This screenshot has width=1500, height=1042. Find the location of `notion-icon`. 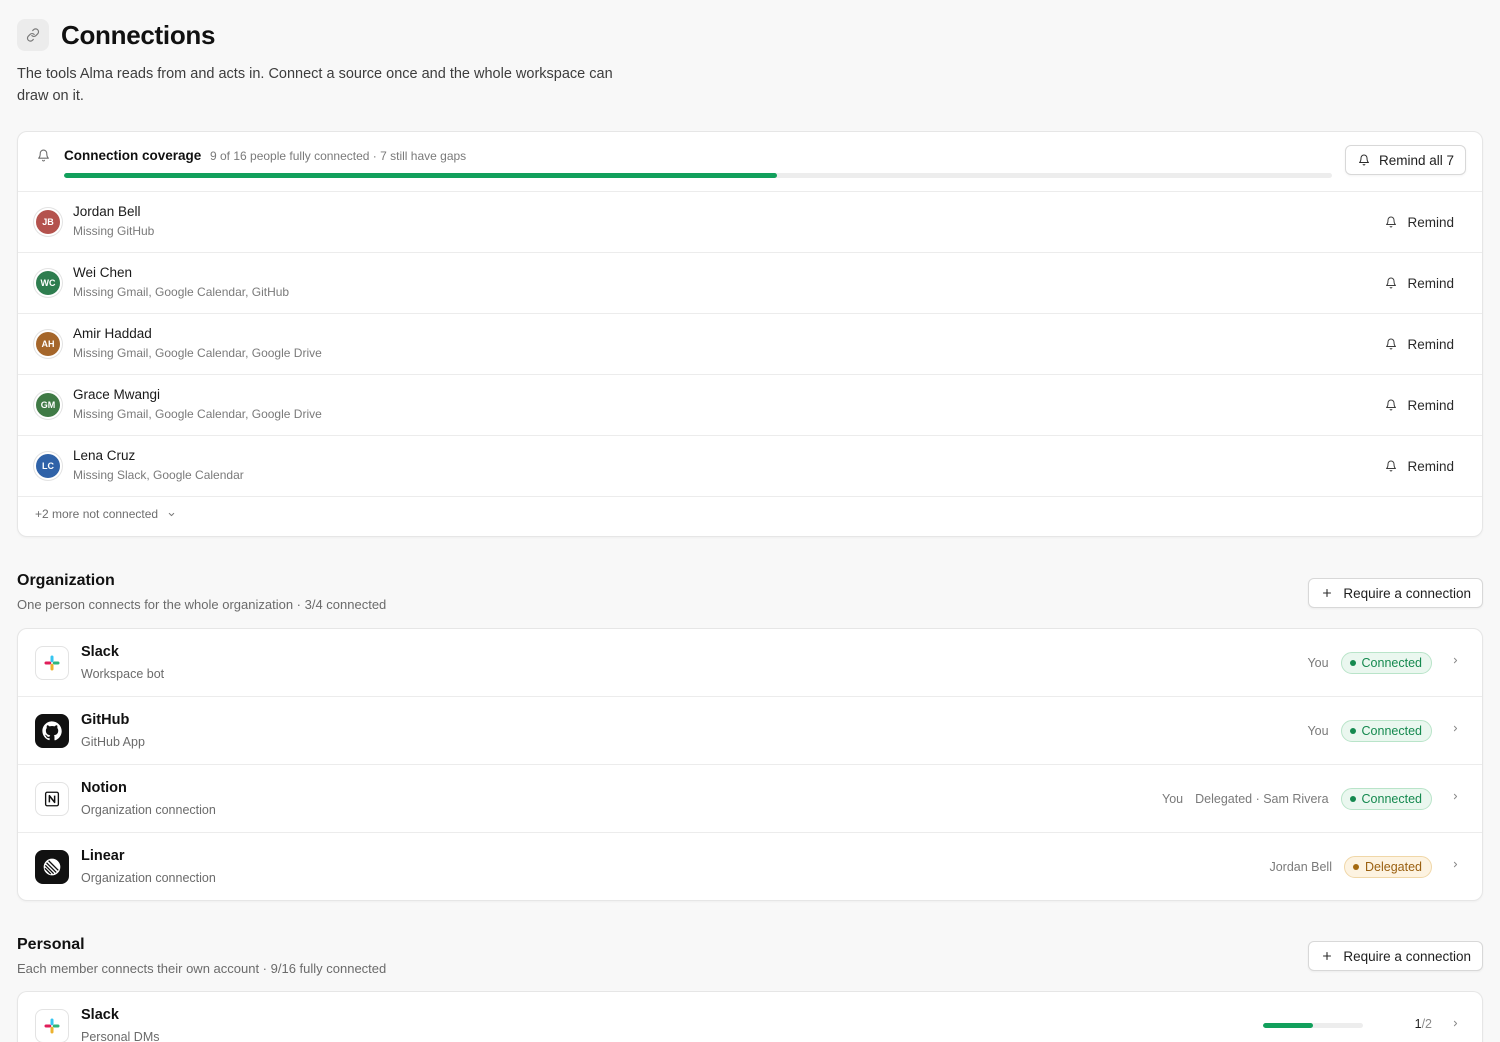

notion-icon is located at coordinates (52, 799).